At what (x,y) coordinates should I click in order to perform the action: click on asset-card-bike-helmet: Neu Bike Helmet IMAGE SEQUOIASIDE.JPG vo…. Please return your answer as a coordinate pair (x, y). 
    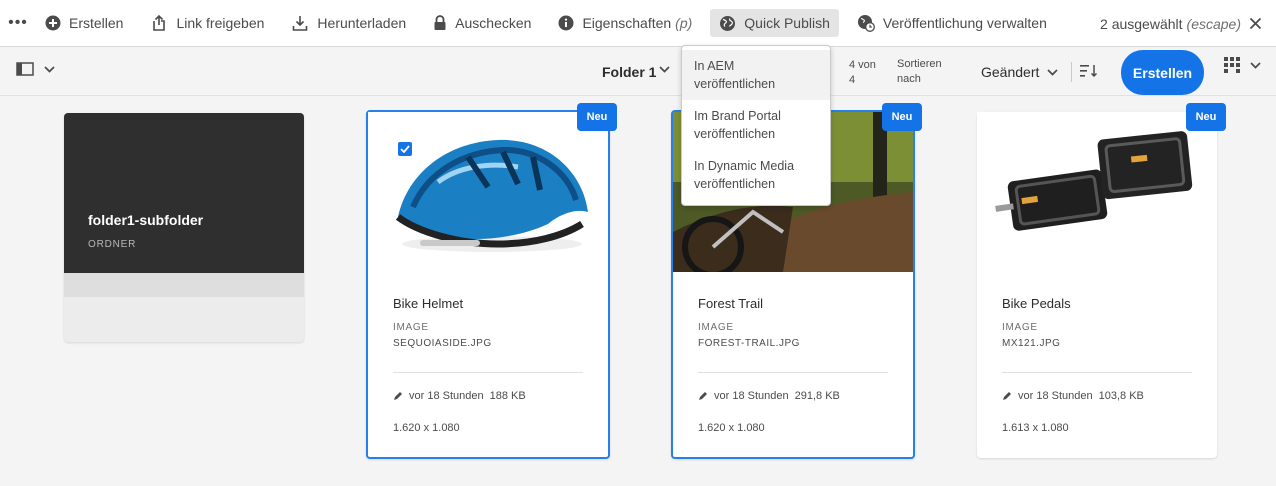
    Looking at the image, I should click on (491, 281).